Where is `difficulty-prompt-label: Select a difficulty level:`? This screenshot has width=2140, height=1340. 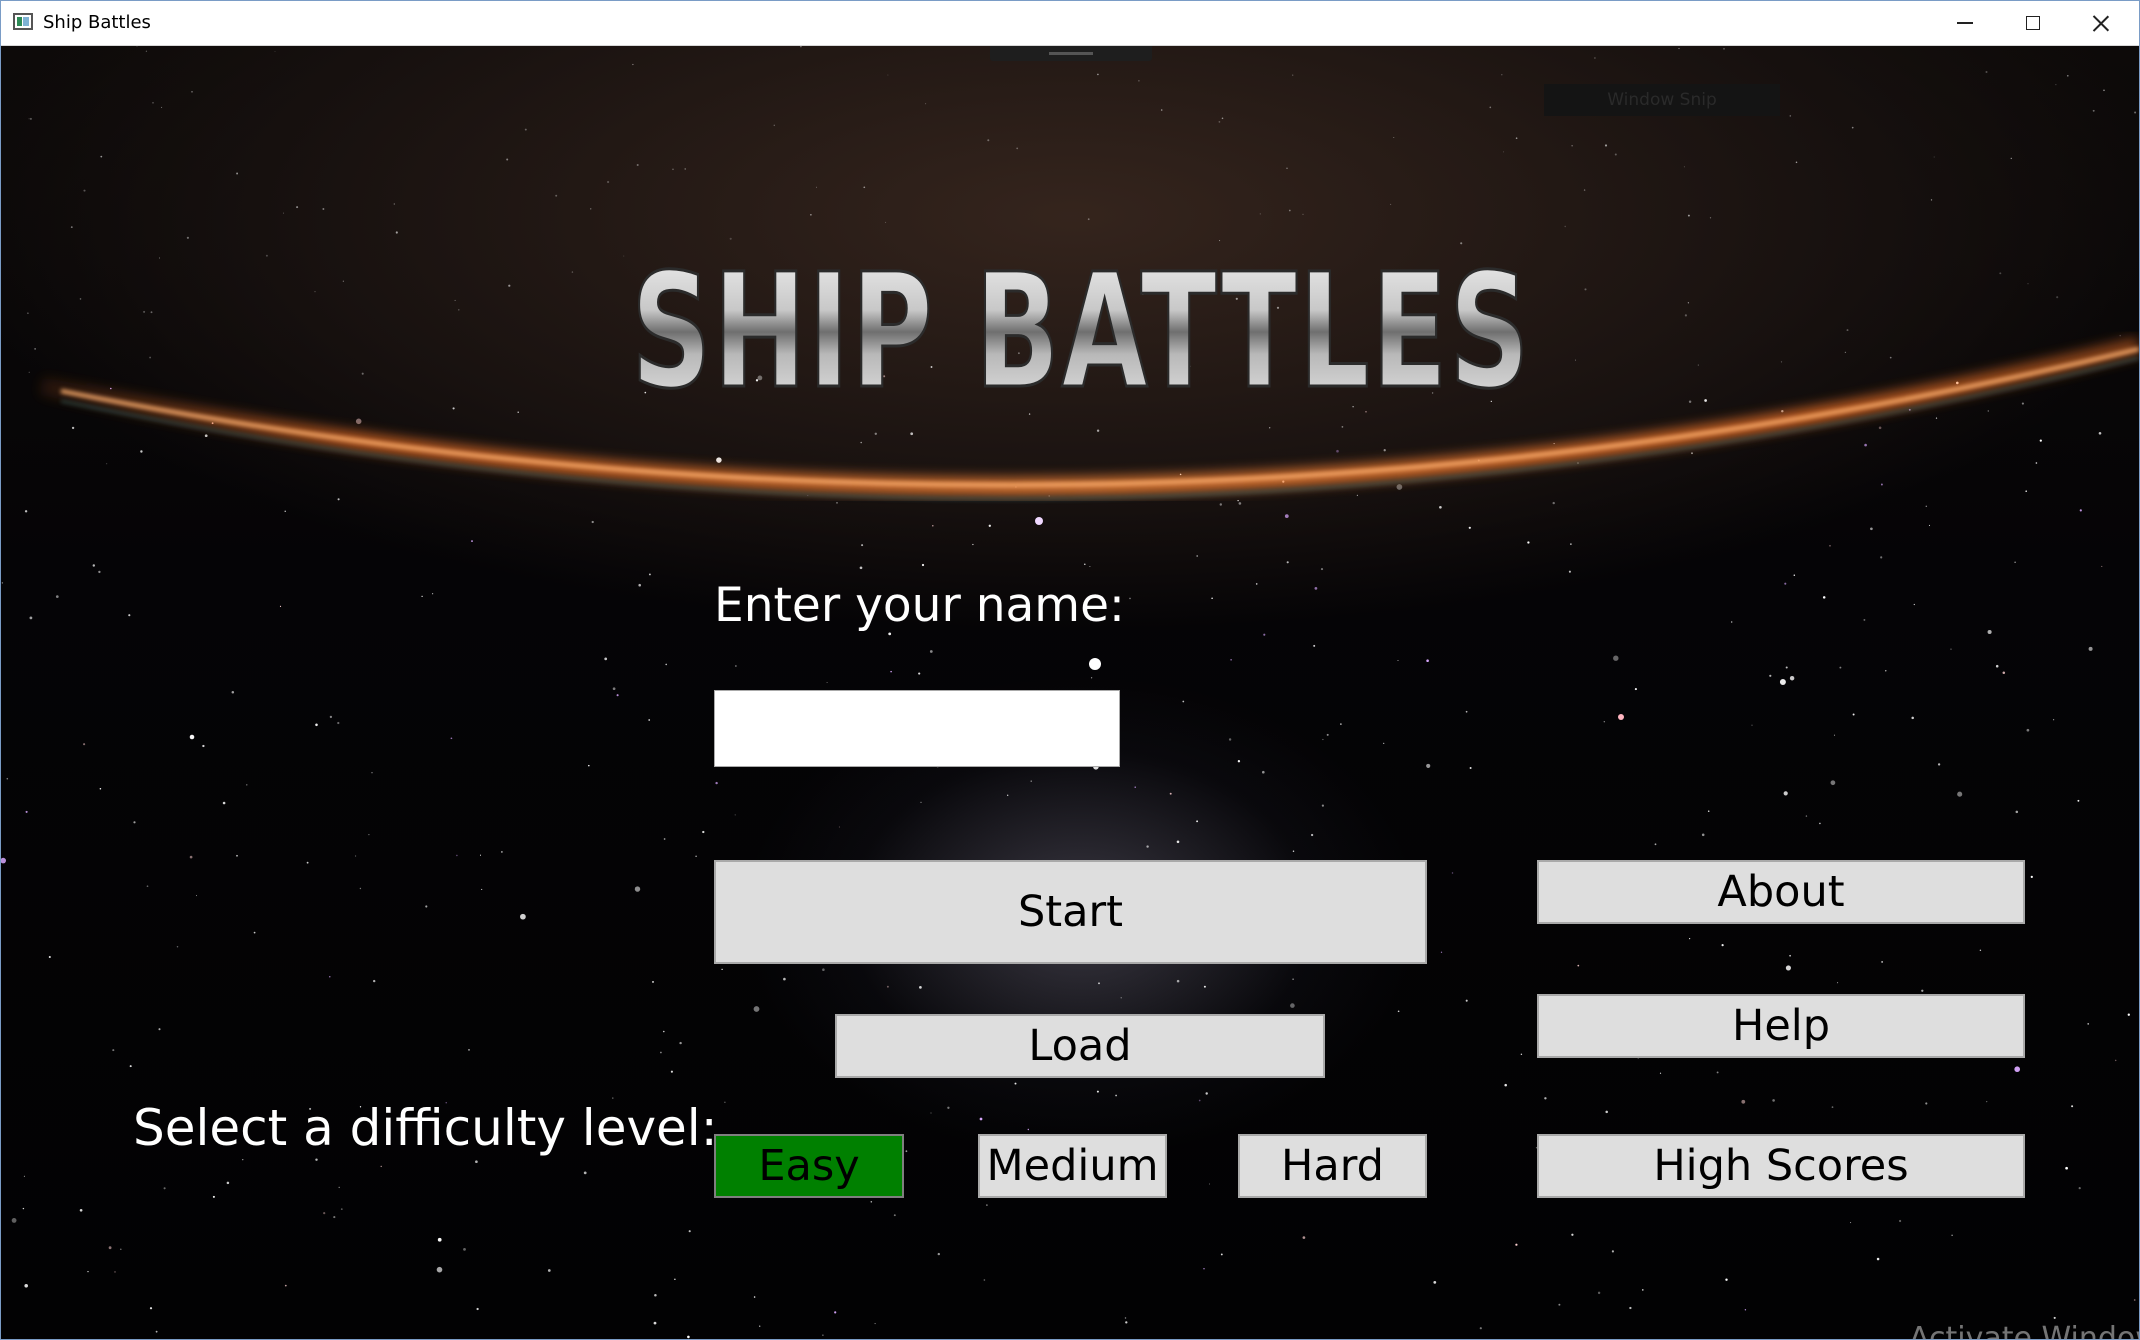
difficulty-prompt-label: Select a difficulty level: is located at coordinates (425, 1128).